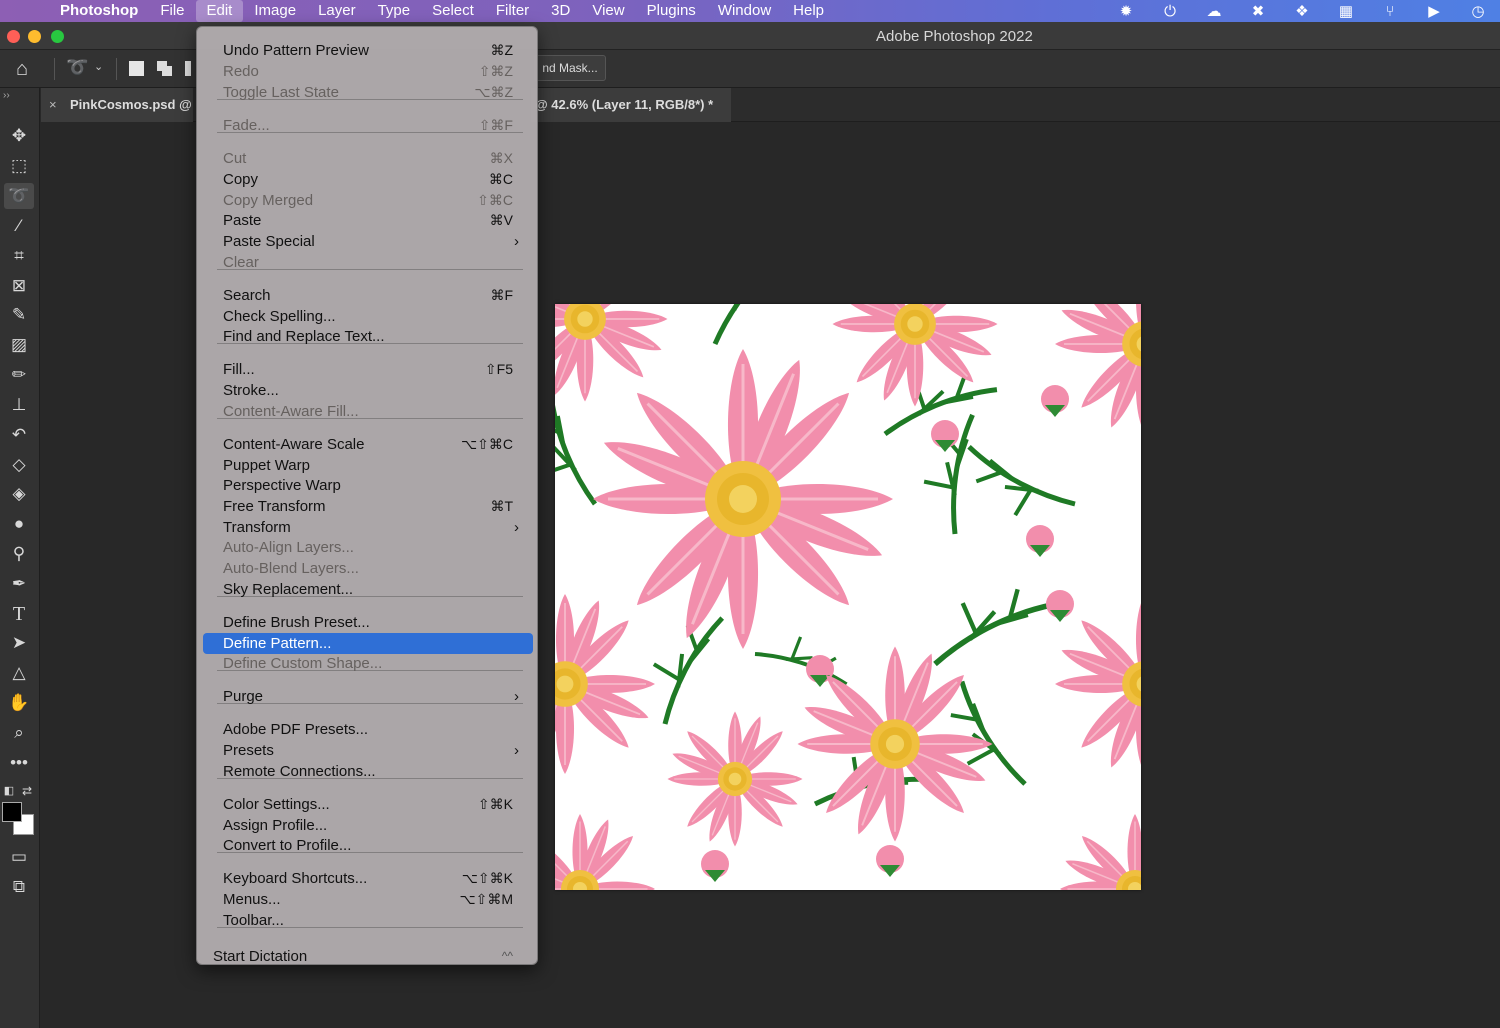 The width and height of the screenshot is (1500, 1028). Describe the element at coordinates (368, 200) in the screenshot. I see `menu-item-copy-merged: Copy Merged ⇧⌘C` at that location.